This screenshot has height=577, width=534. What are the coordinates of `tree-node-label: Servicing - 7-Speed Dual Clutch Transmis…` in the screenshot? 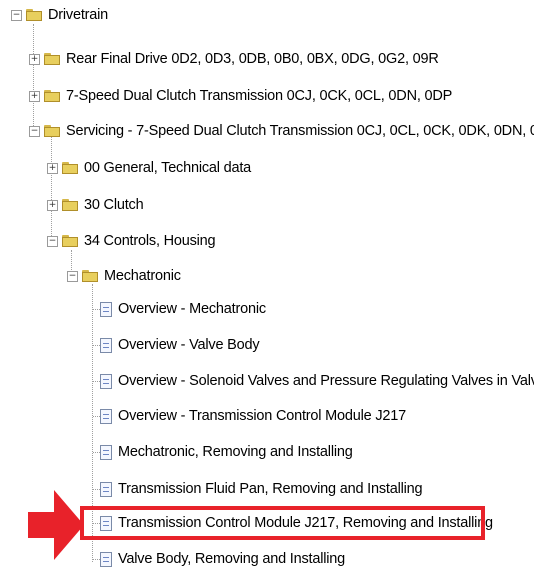 It's located at (300, 131).